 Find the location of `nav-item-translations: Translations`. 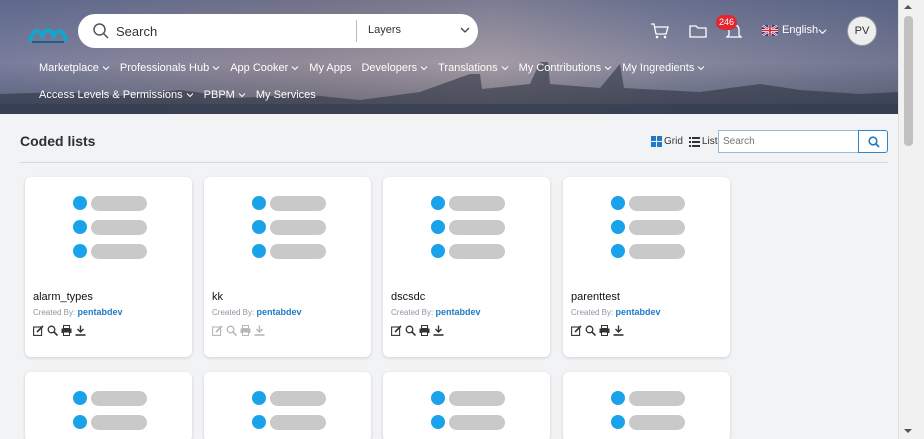

nav-item-translations: Translations is located at coordinates (473, 68).